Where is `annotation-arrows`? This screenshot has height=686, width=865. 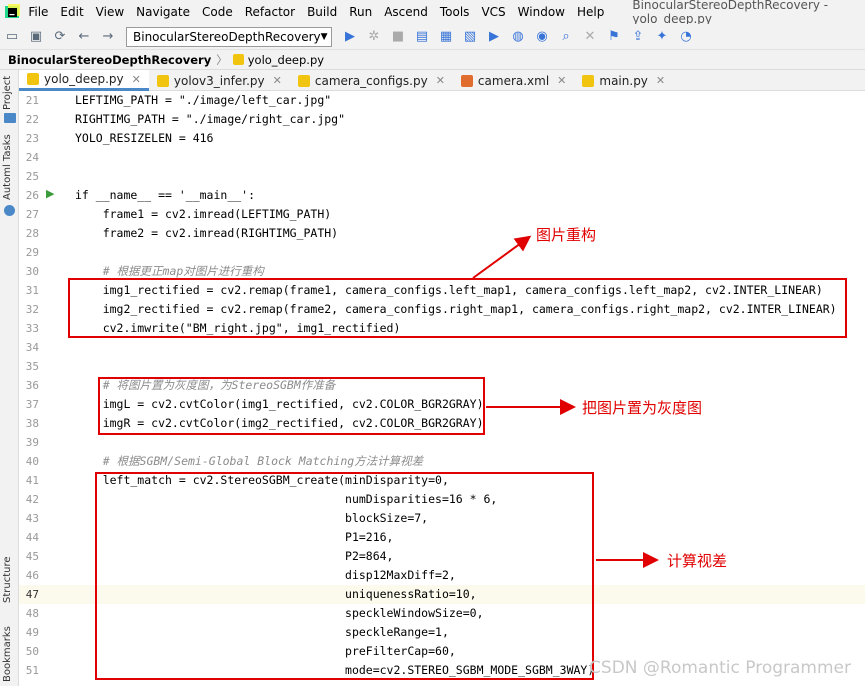 annotation-arrows is located at coordinates (565, 401).